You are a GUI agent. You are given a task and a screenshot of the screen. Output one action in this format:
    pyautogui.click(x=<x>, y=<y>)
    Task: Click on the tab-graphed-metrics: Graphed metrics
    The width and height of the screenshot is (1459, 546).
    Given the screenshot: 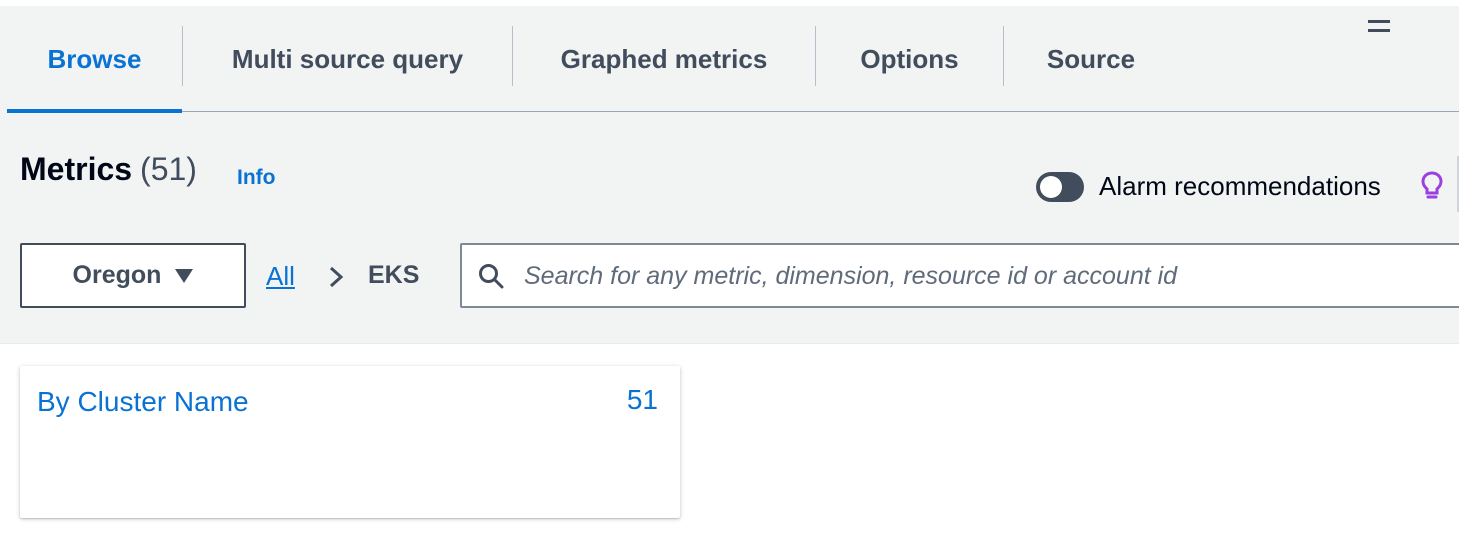 What is the action you would take?
    pyautogui.click(x=664, y=59)
    